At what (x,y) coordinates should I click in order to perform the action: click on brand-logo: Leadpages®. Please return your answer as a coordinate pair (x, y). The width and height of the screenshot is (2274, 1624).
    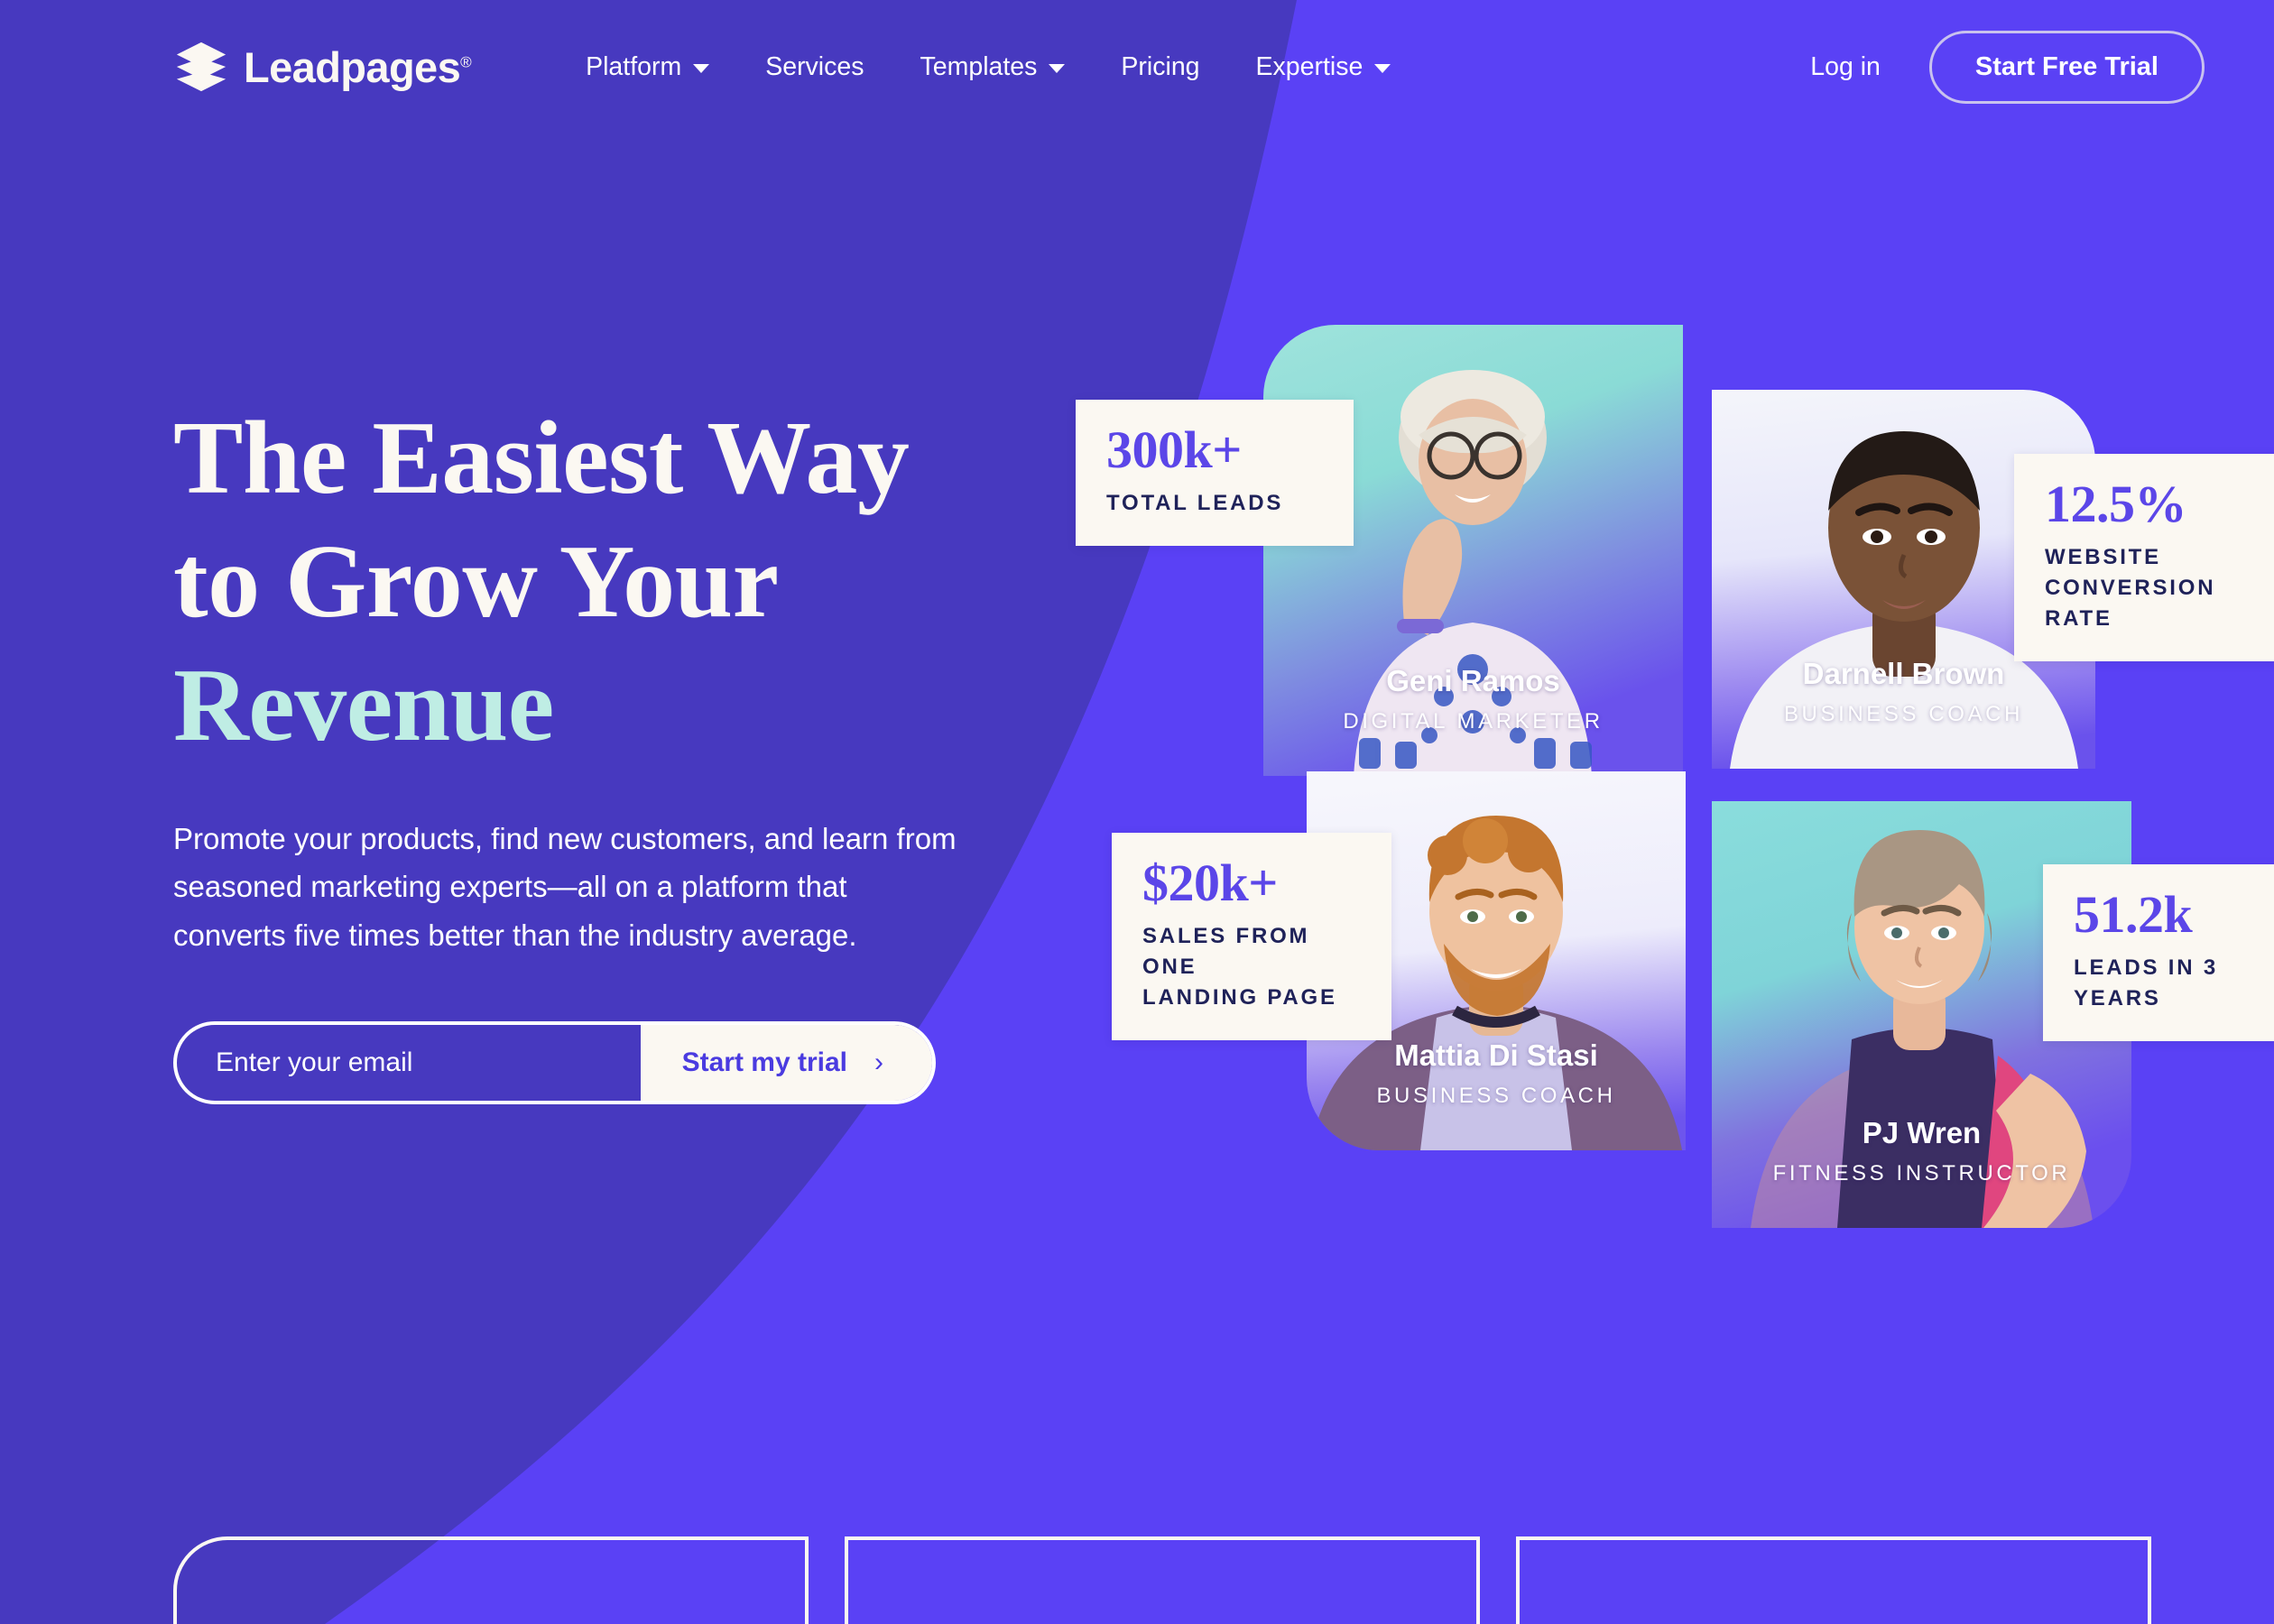
    Looking at the image, I should click on (323, 67).